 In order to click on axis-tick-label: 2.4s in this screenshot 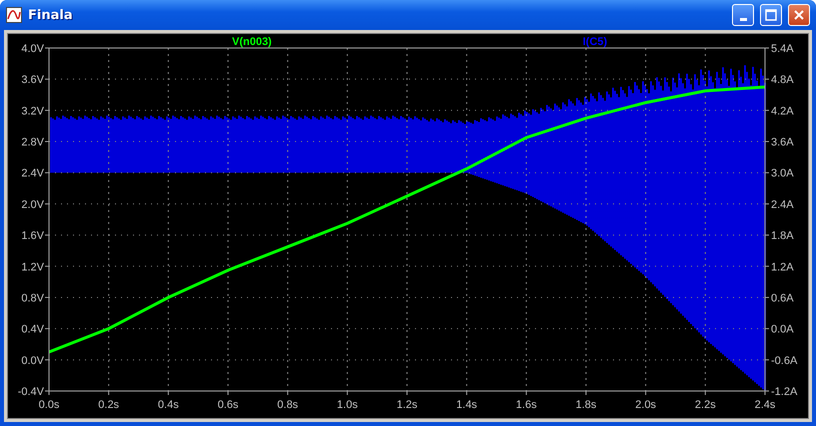, I will do `click(765, 405)`.